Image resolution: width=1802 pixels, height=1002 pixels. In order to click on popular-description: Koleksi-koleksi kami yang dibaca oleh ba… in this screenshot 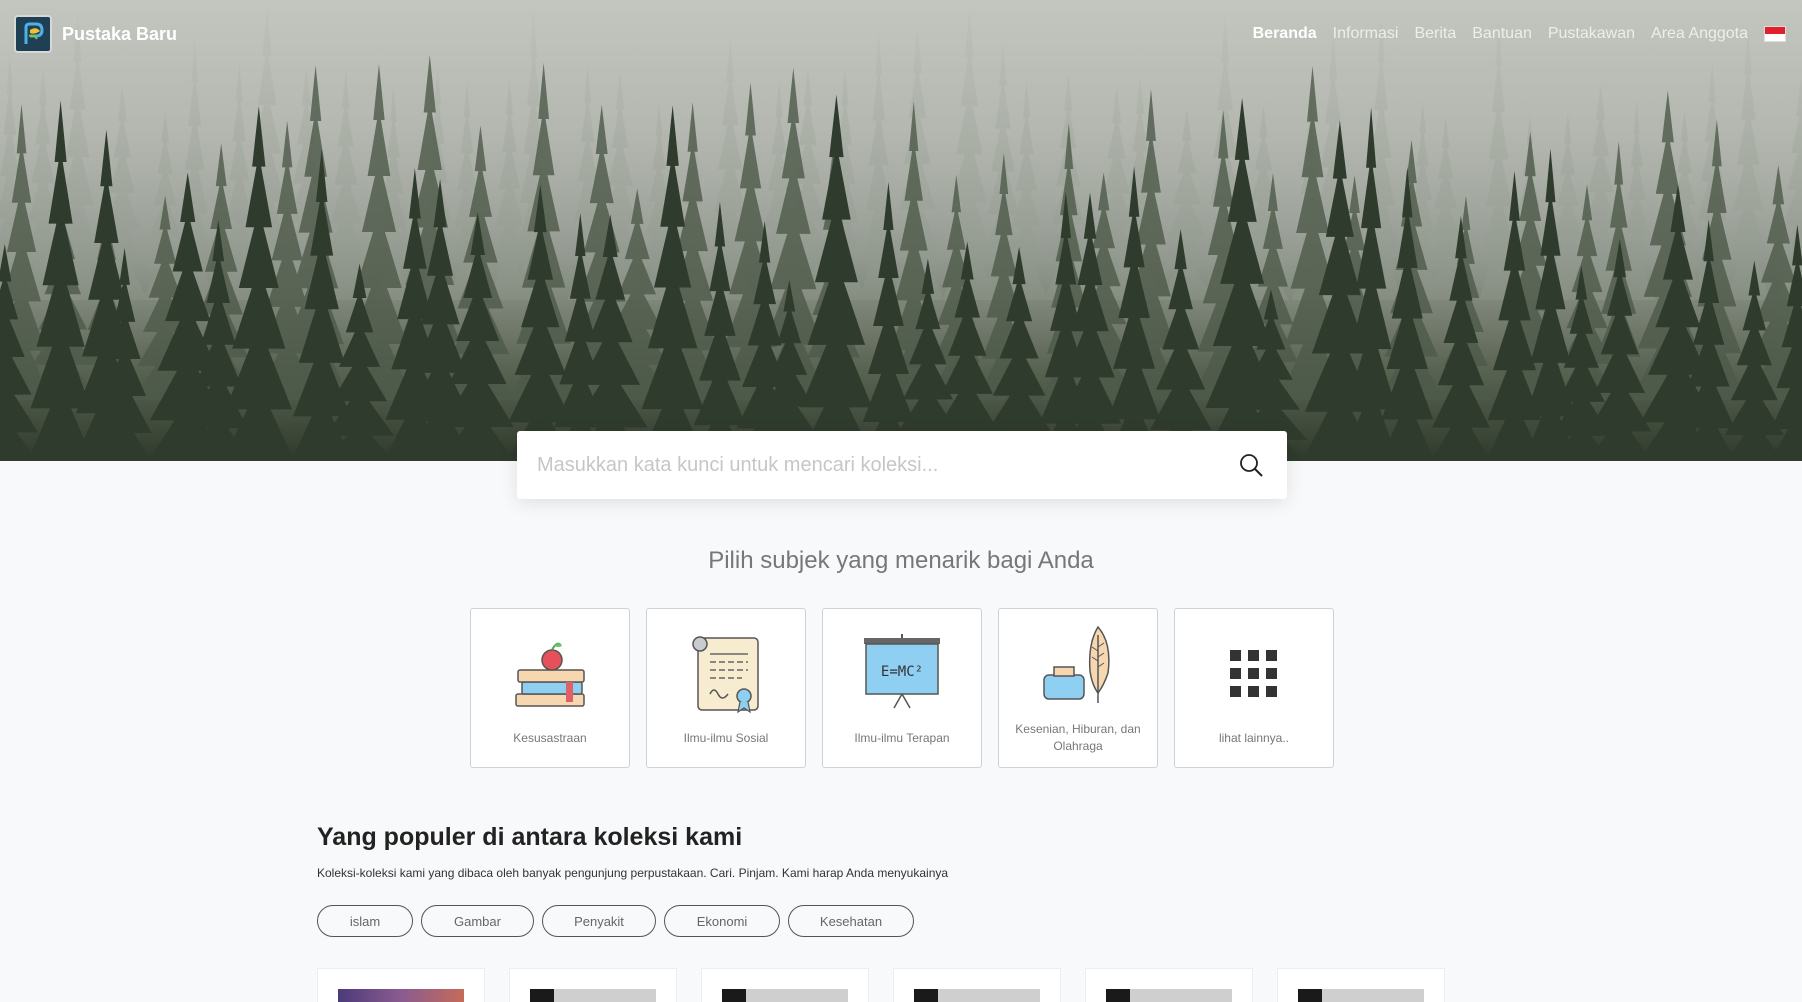, I will do `click(633, 873)`.